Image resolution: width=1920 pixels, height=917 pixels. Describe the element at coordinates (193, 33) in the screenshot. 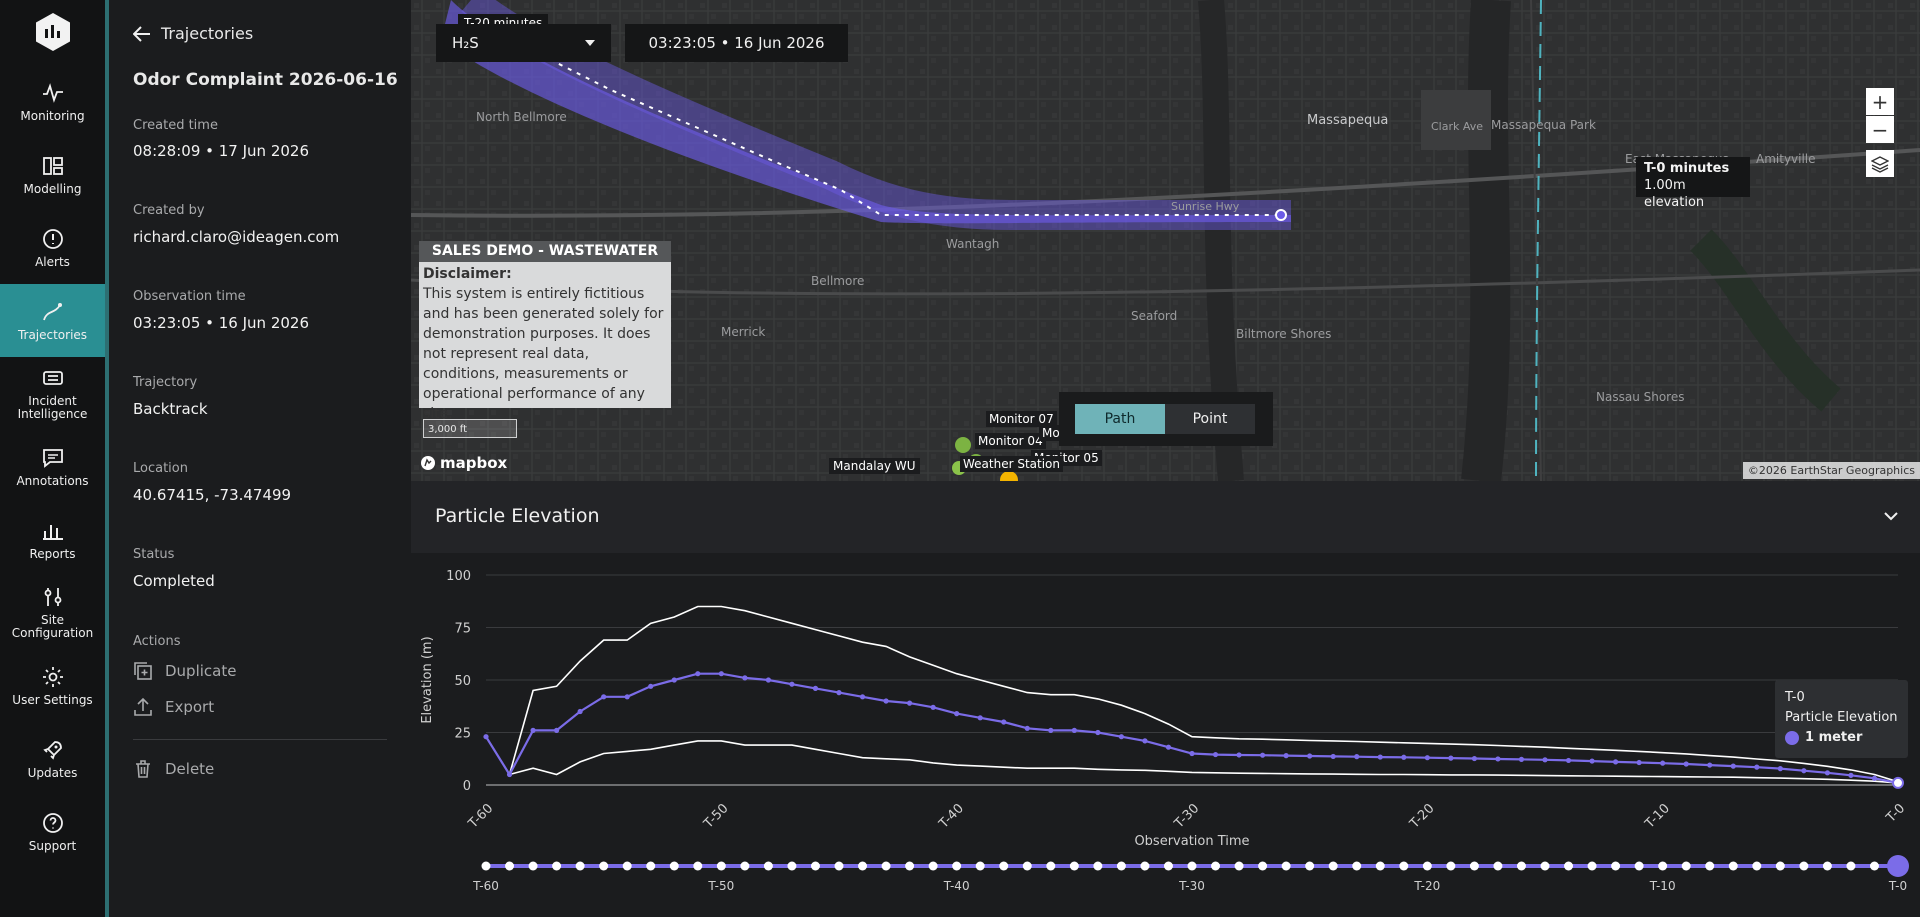

I see `back-link: Trajectories` at that location.